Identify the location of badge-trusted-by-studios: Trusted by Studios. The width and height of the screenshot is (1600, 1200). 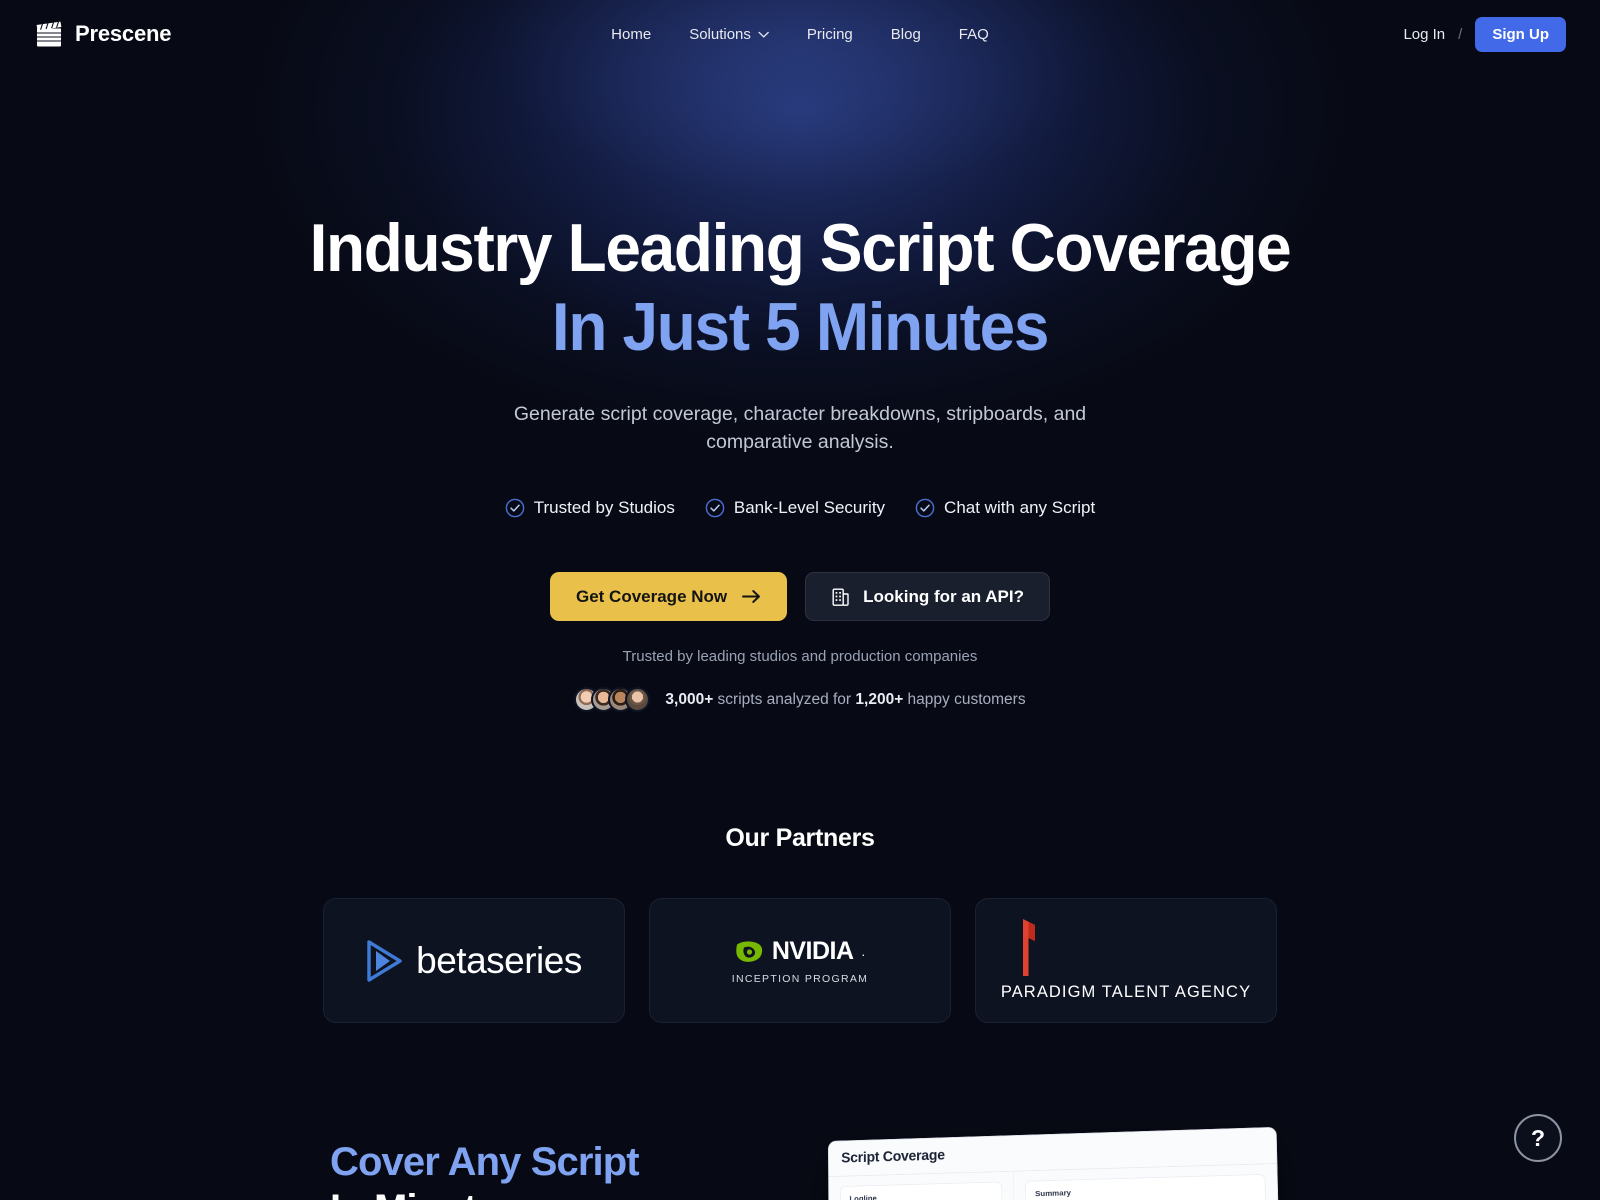
(590, 508).